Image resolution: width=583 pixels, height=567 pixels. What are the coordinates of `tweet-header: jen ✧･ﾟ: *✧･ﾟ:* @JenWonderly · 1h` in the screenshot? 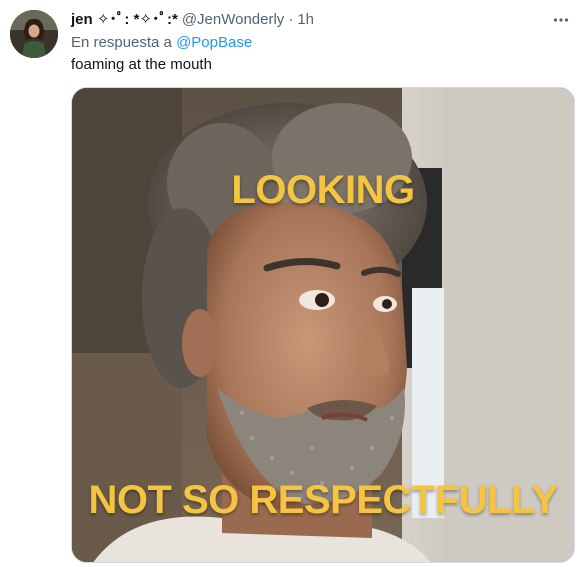 It's located at (192, 20).